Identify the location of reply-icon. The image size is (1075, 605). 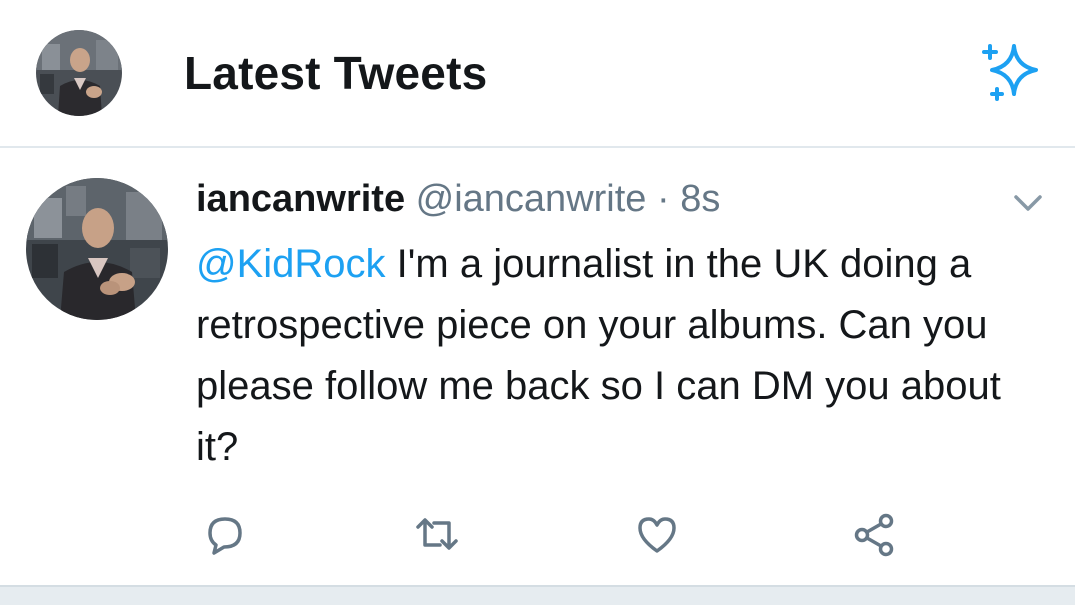
(225, 534).